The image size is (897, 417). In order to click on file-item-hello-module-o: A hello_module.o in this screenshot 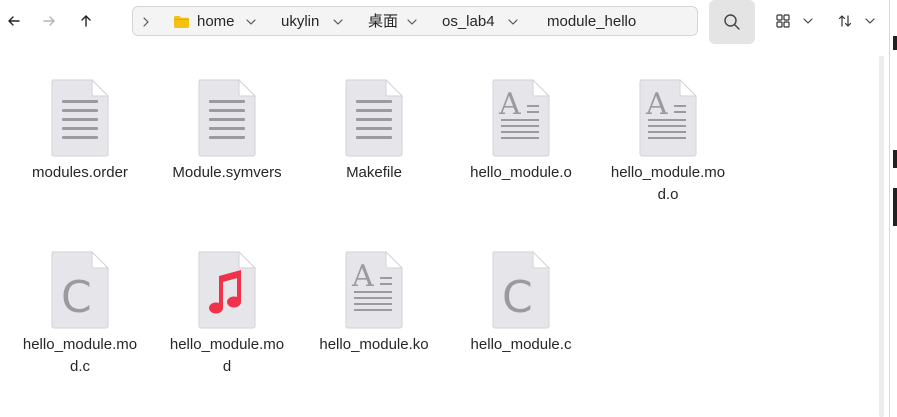, I will do `click(521, 131)`.